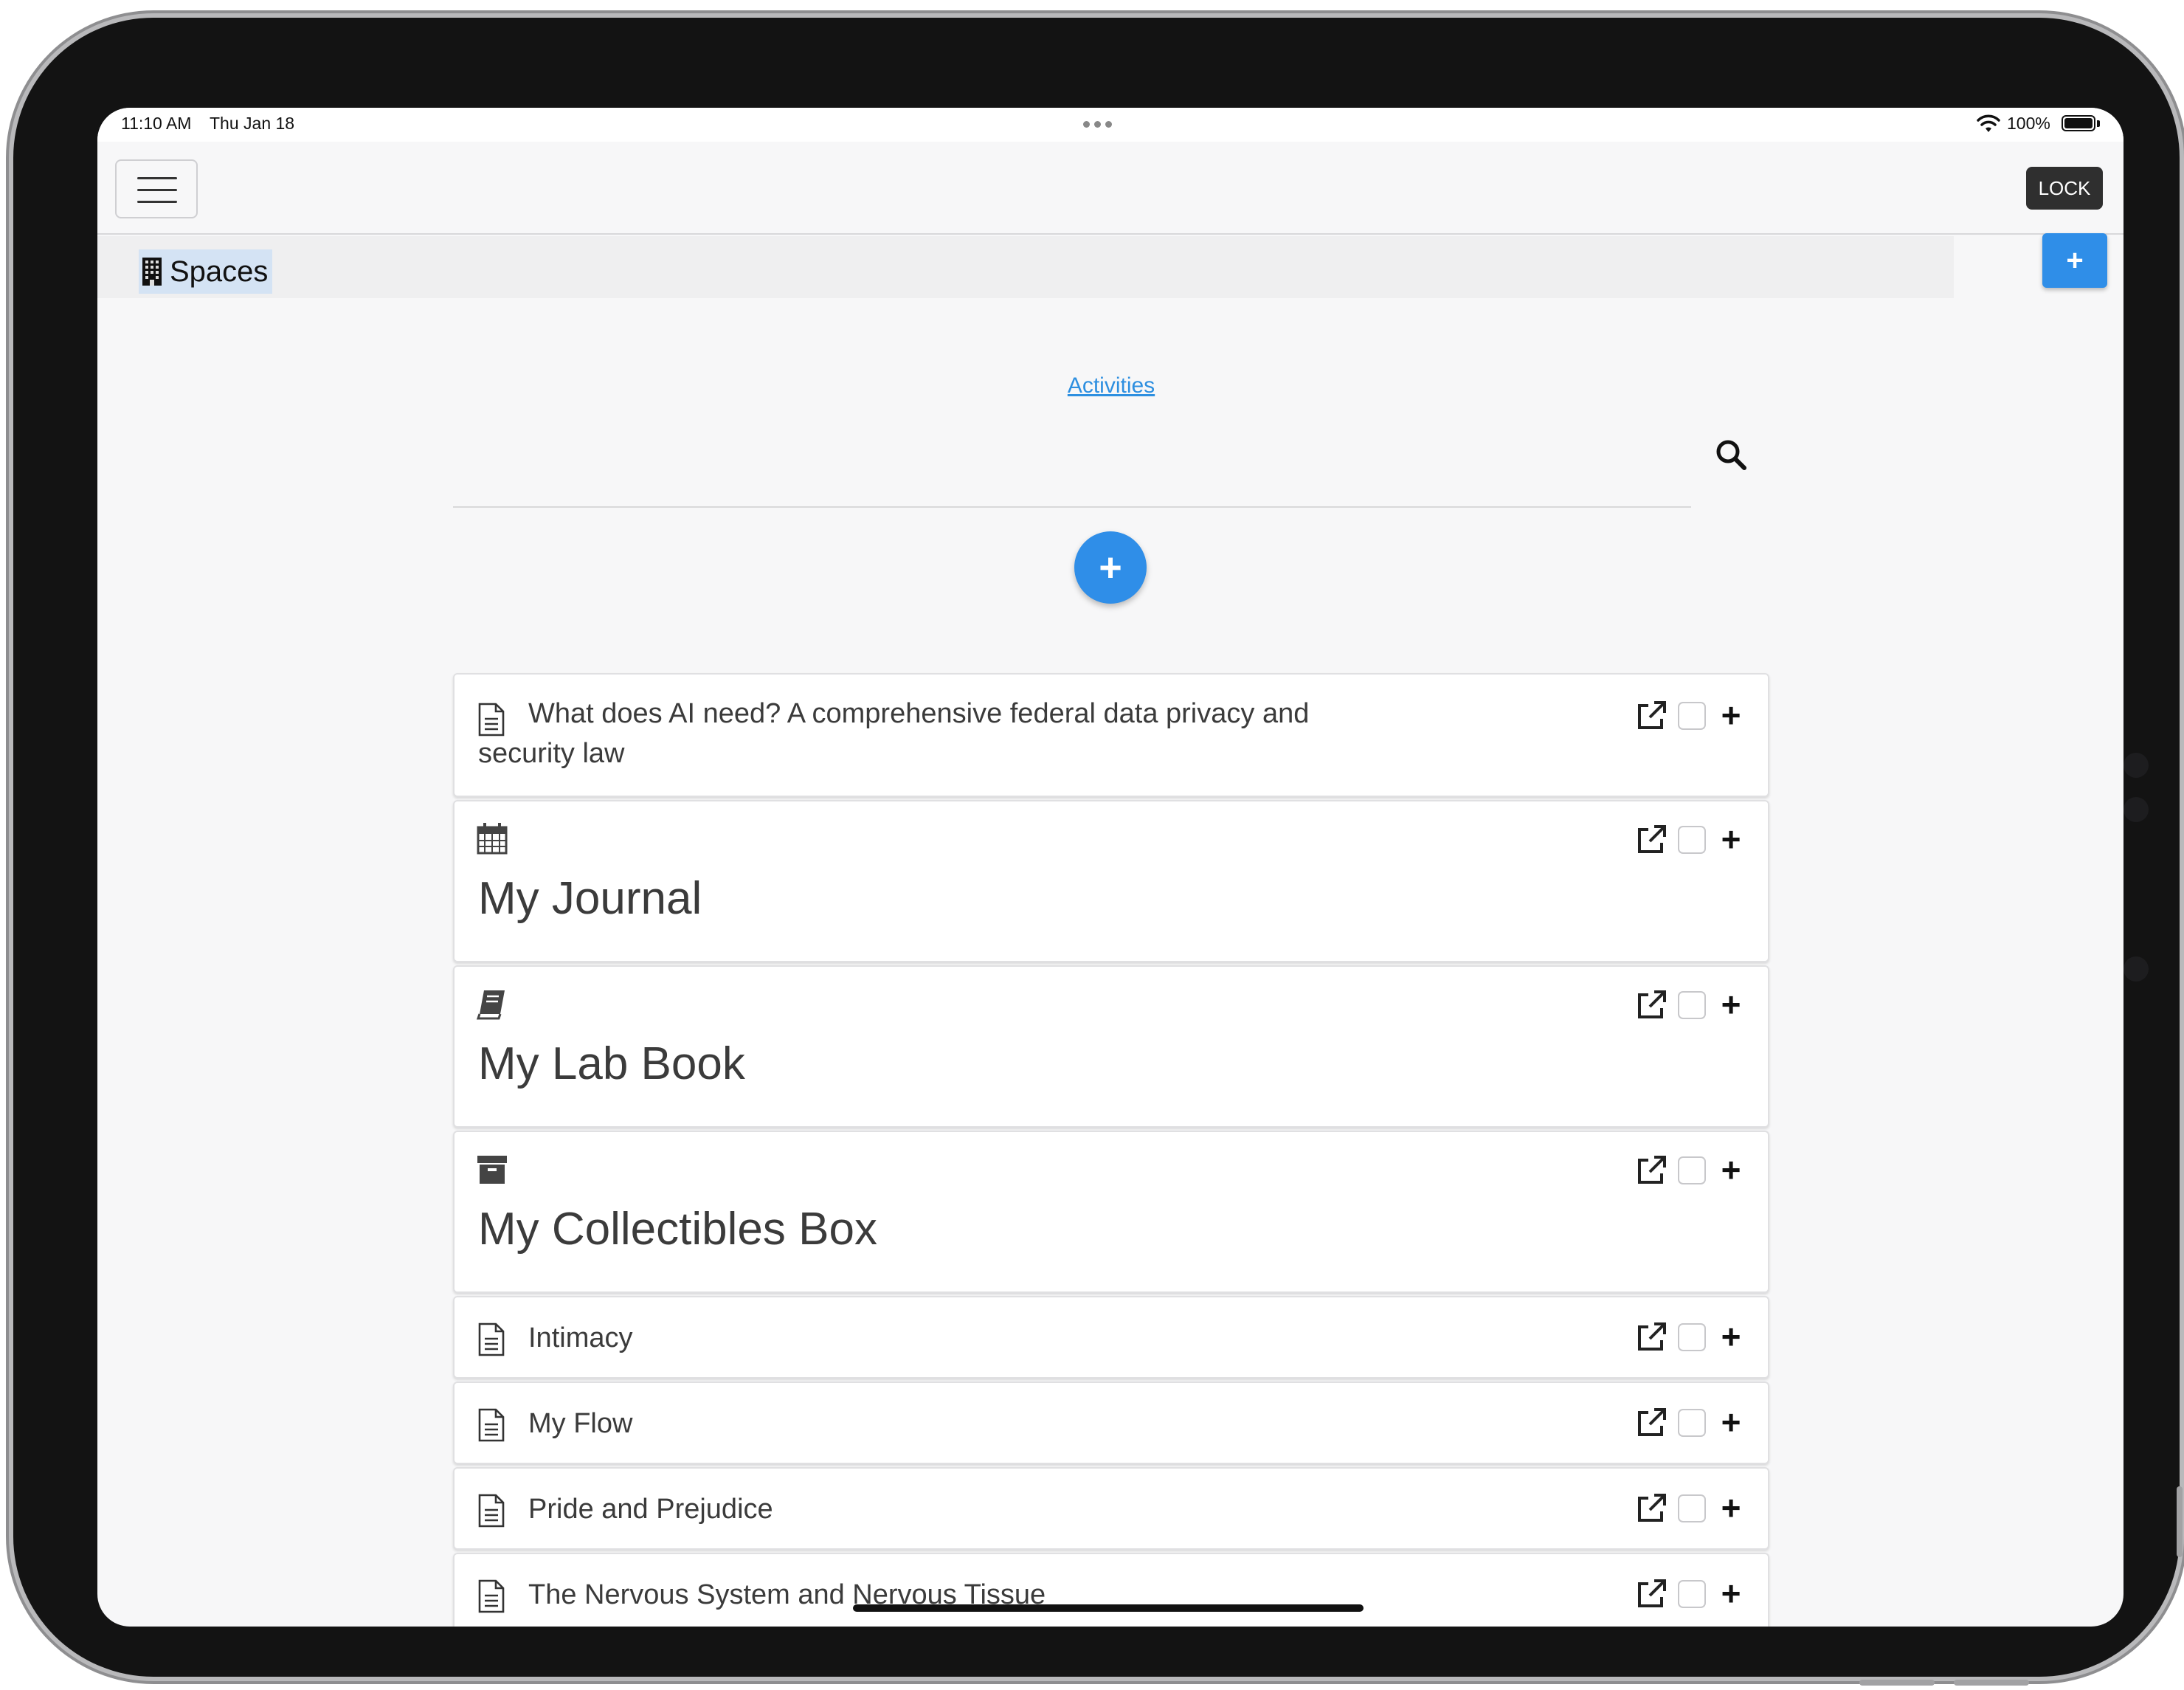 Image resolution: width=2184 pixels, height=1690 pixels. What do you see at coordinates (2098, 123) in the screenshot?
I see `battery-tip` at bounding box center [2098, 123].